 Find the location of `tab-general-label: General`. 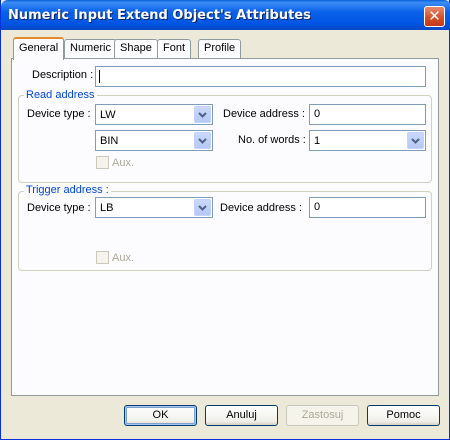

tab-general-label: General is located at coordinates (39, 48).